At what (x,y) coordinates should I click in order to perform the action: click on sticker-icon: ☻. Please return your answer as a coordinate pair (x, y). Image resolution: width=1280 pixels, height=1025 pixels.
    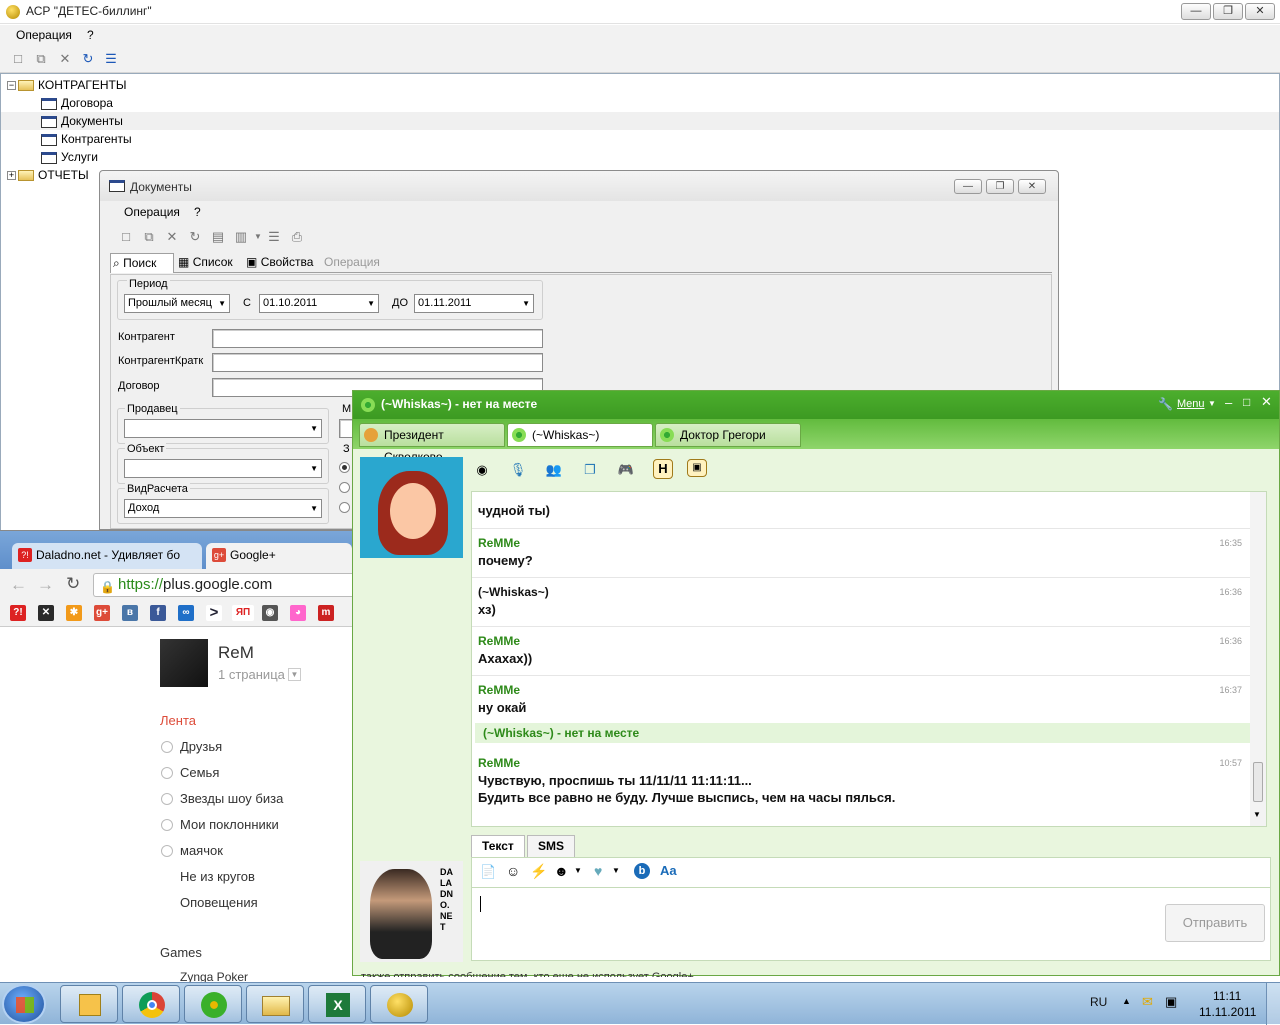
    Looking at the image, I should click on (561, 871).